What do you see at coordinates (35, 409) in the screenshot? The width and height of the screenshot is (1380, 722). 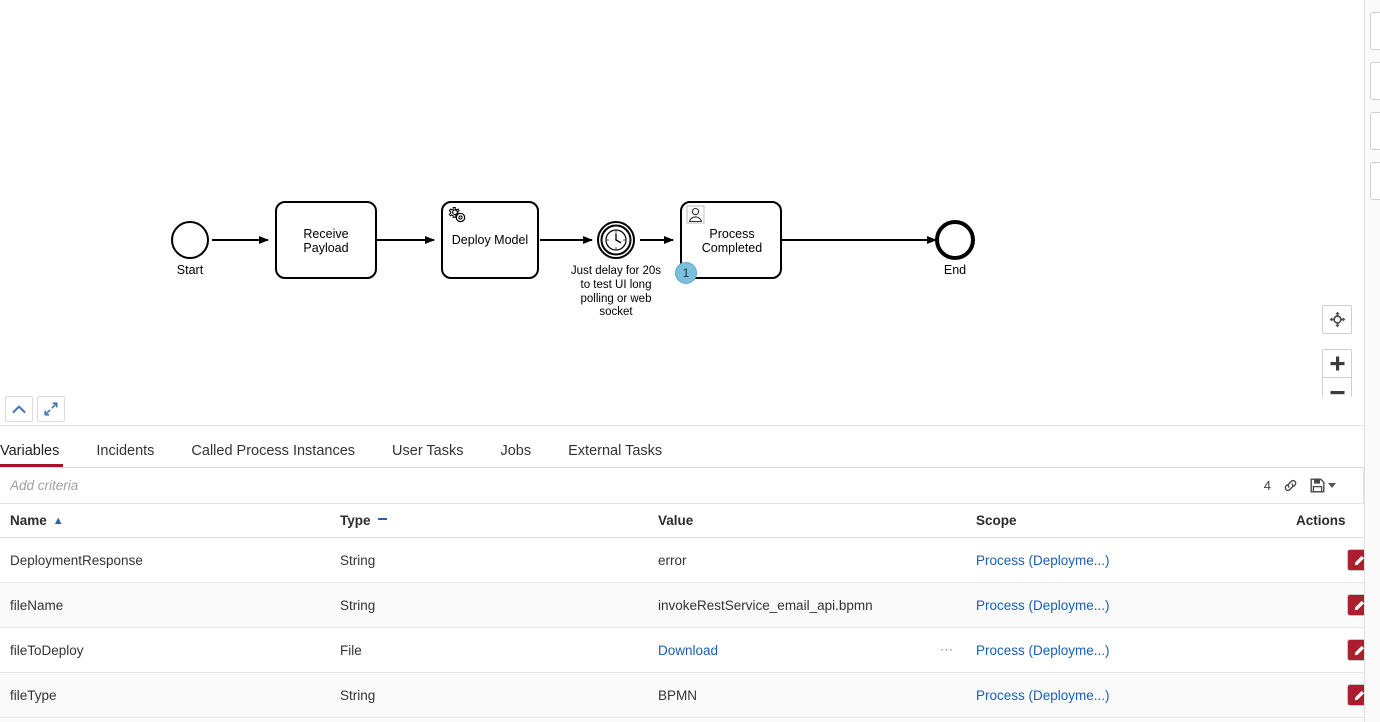 I see `diagram-footer-controls` at bounding box center [35, 409].